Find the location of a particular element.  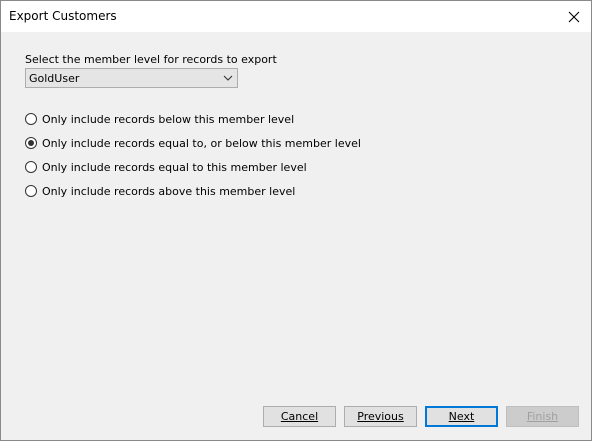

chevron-down-icon is located at coordinates (228, 78).